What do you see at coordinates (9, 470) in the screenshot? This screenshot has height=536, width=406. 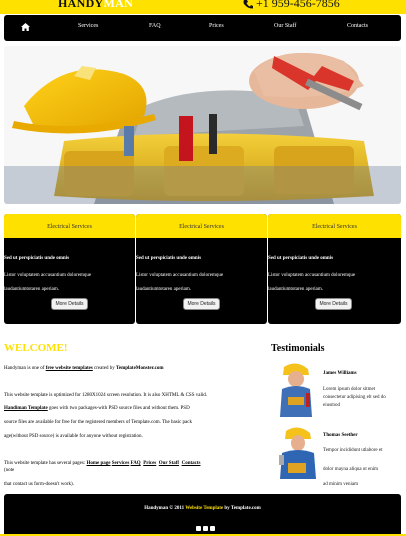 I see `pages-note: (note` at bounding box center [9, 470].